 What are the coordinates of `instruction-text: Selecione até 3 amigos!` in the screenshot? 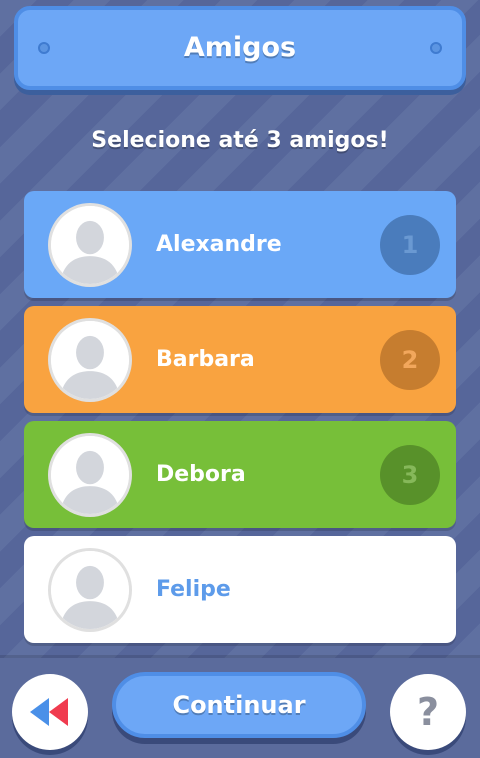 It's located at (240, 140).